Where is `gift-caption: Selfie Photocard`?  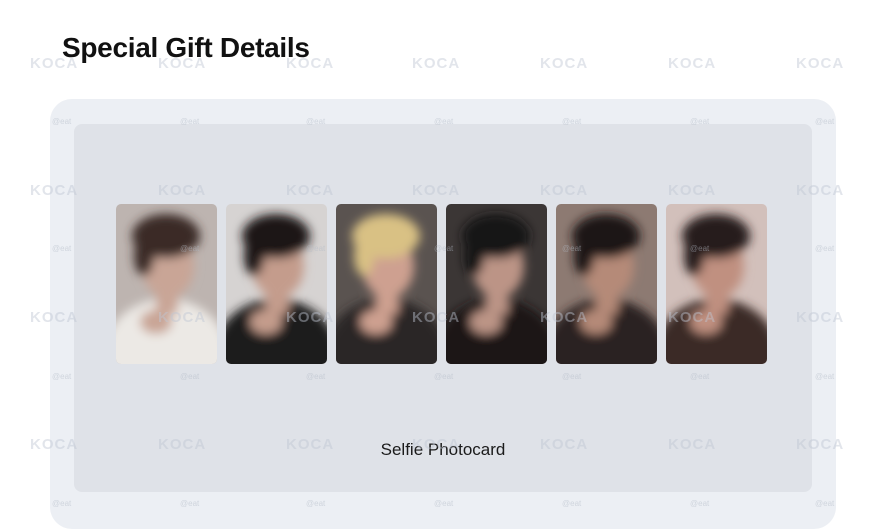 gift-caption: Selfie Photocard is located at coordinates (443, 449).